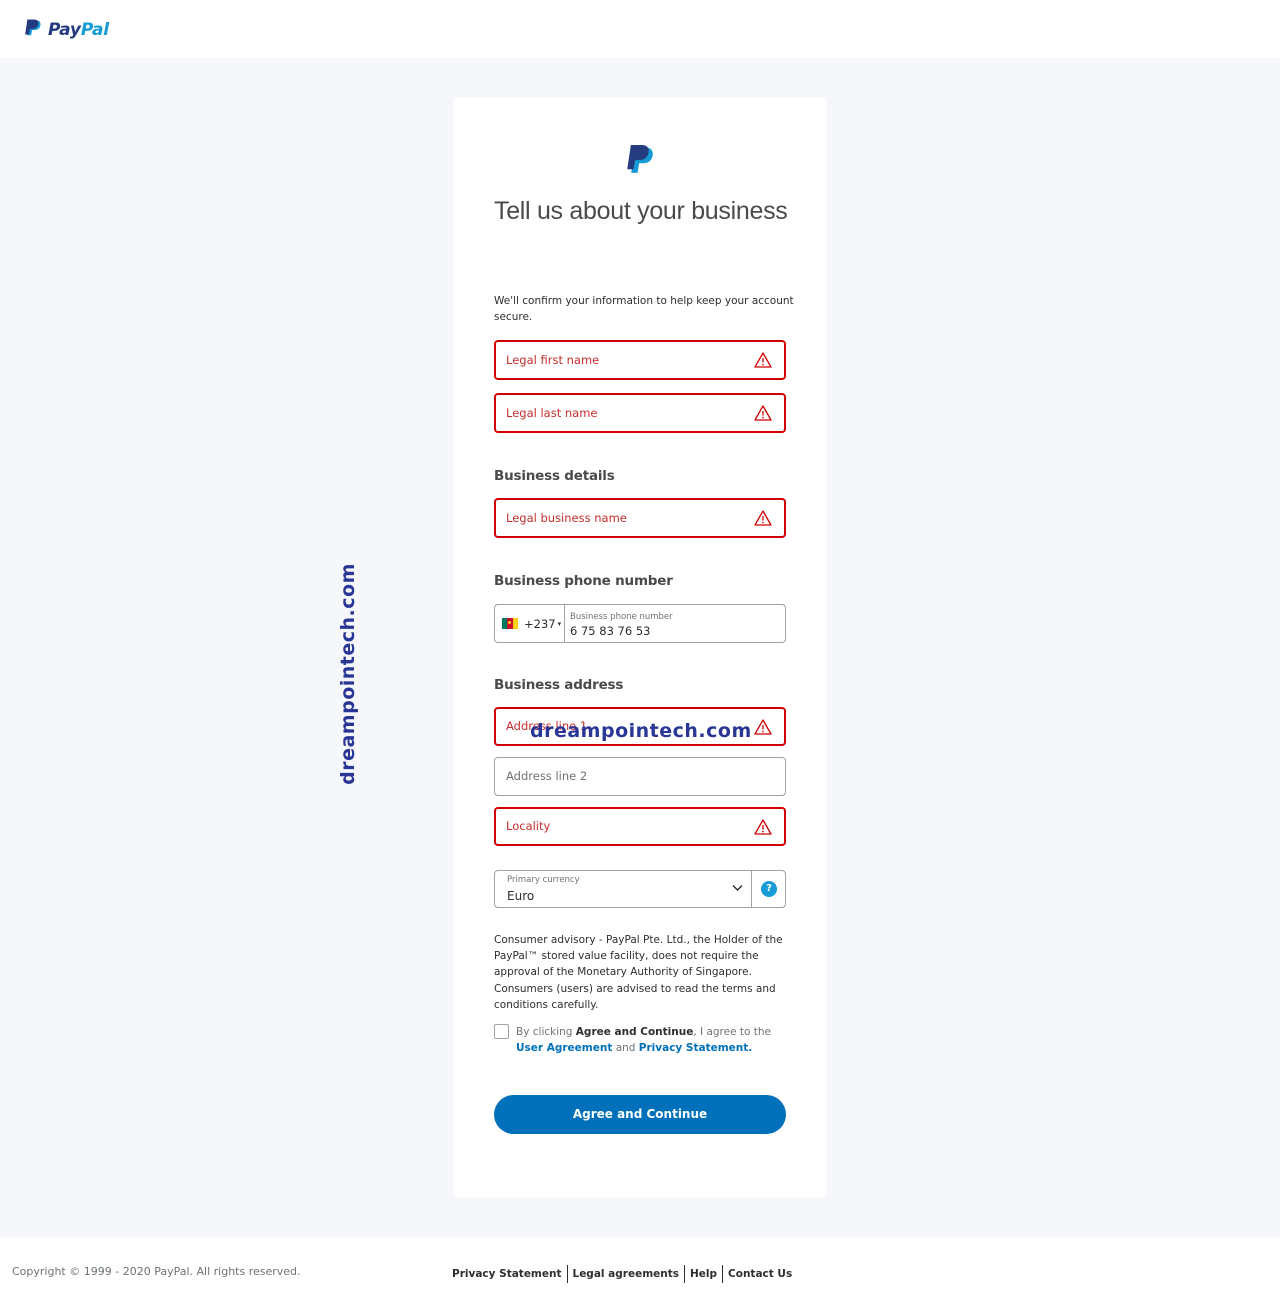 Image resolution: width=1280 pixels, height=1301 pixels. Describe the element at coordinates (621, 617) in the screenshot. I see `phone-label: Business phone number` at that location.